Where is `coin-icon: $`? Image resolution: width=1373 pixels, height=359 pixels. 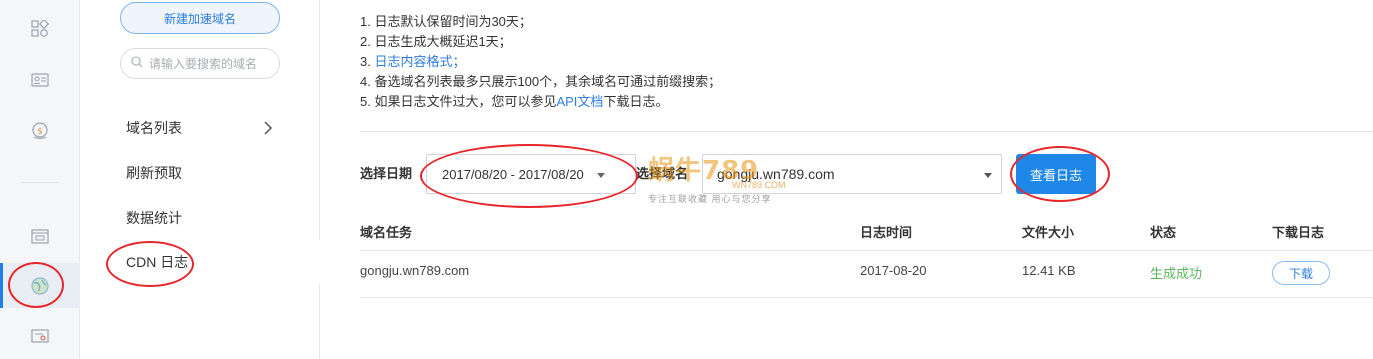 coin-icon: $ is located at coordinates (40, 131).